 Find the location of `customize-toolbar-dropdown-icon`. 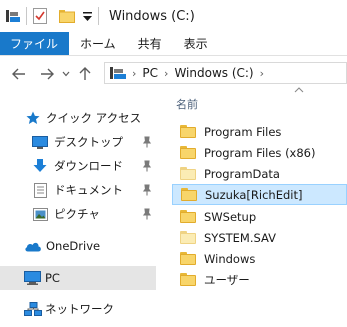

customize-toolbar-dropdown-icon is located at coordinates (87, 16).